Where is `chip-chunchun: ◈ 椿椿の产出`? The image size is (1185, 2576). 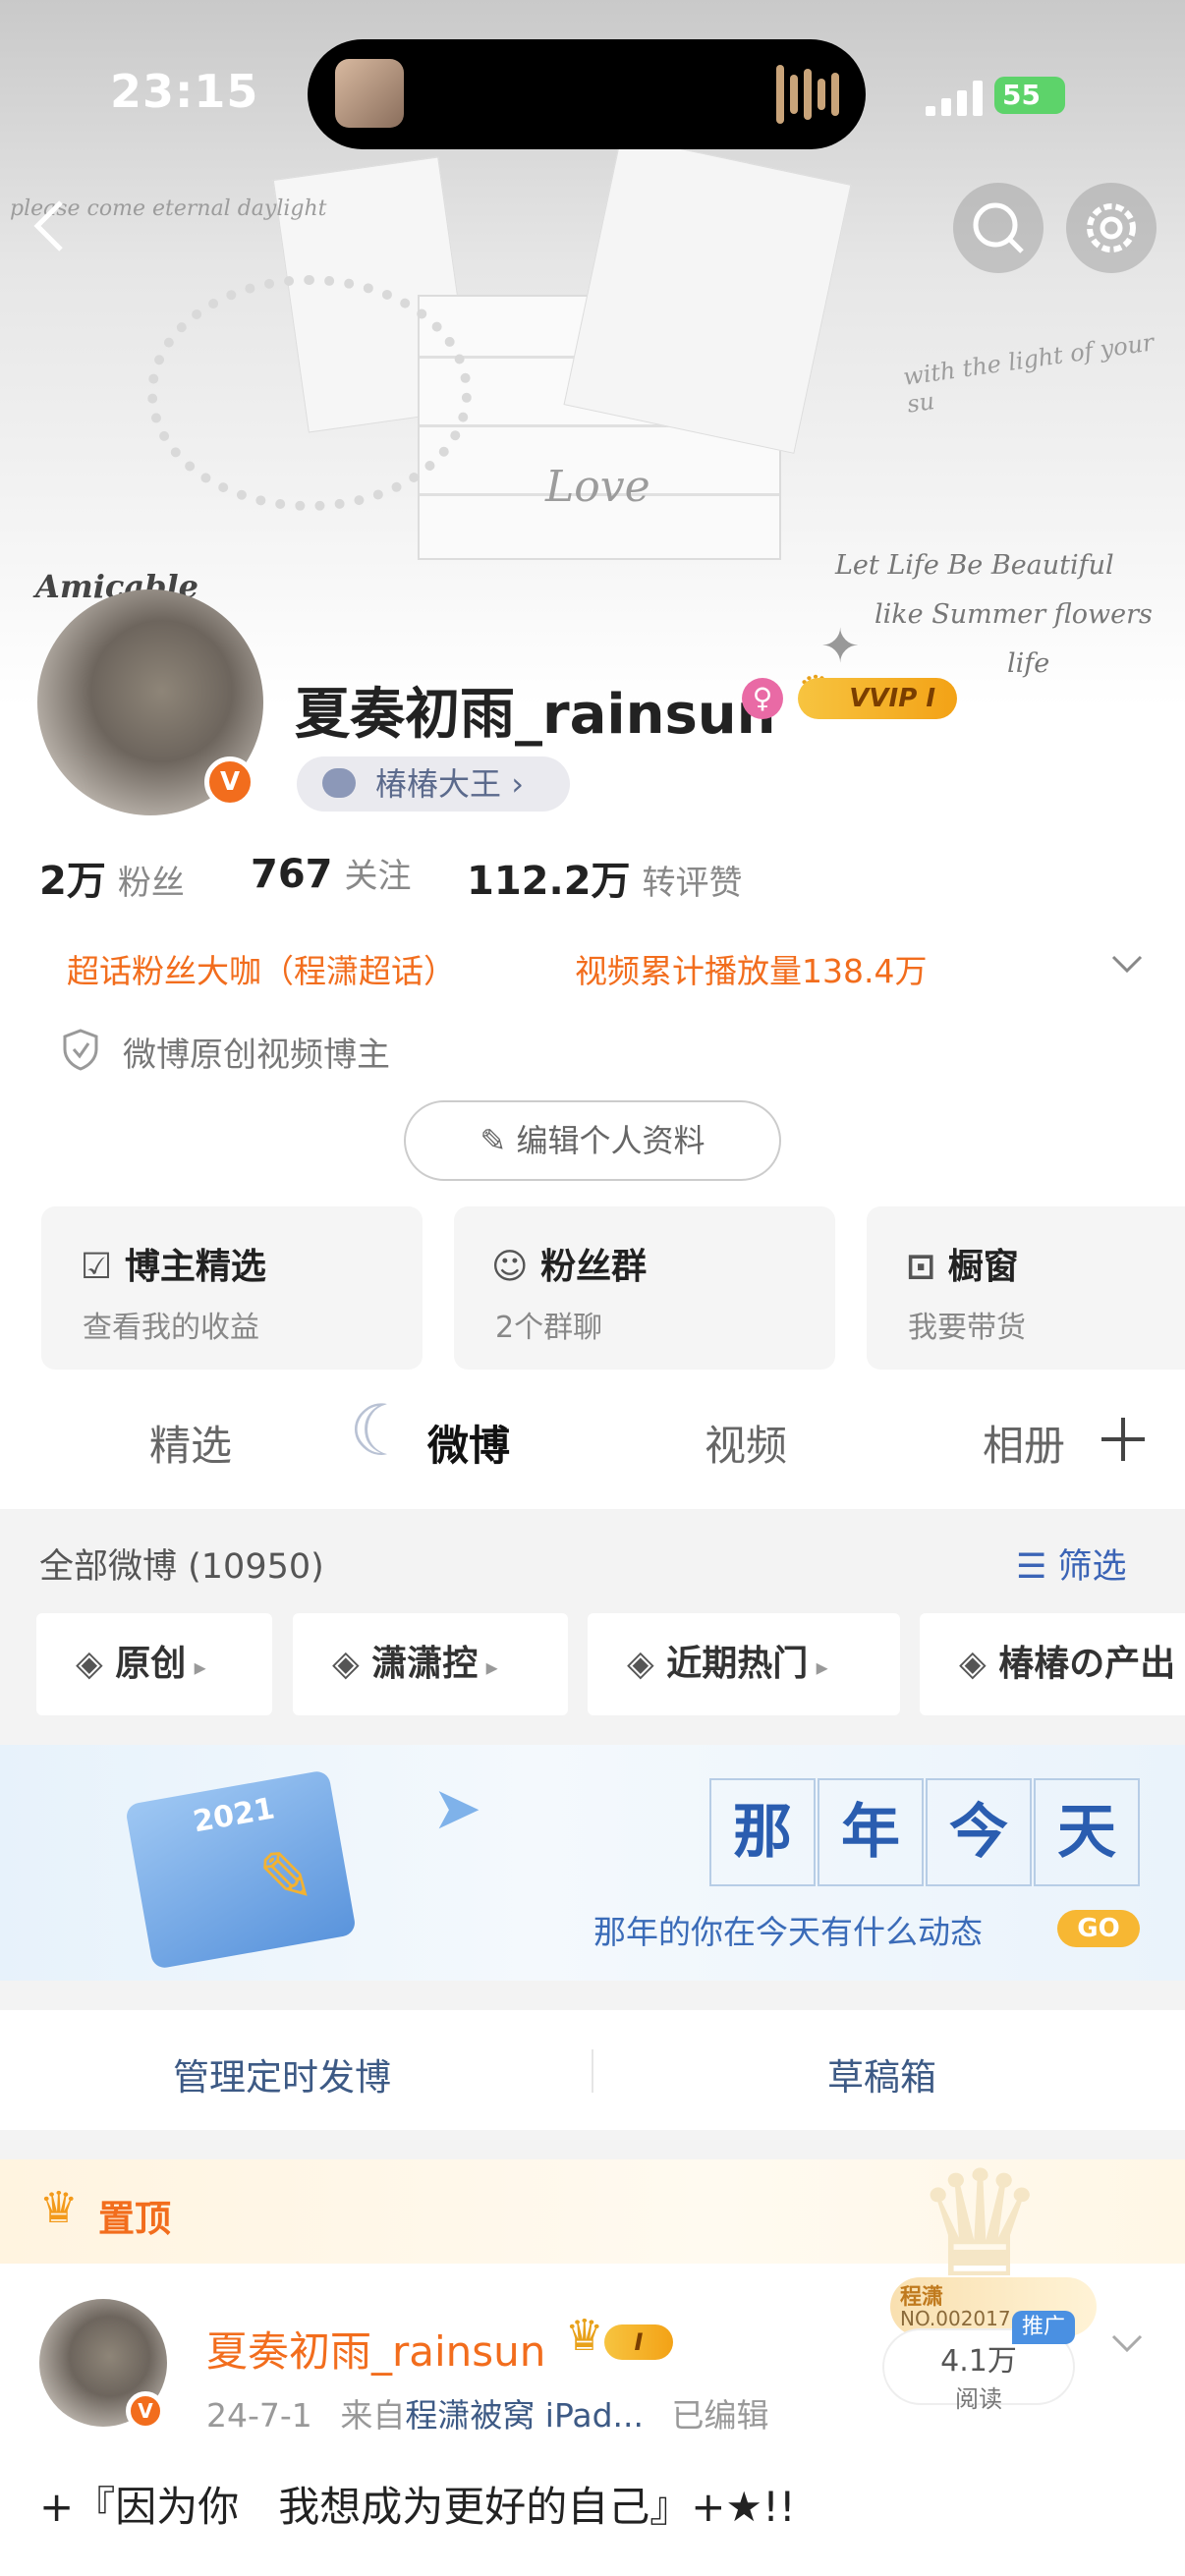
chip-chunchun: ◈ 椿椿の产出 is located at coordinates (1053, 1664).